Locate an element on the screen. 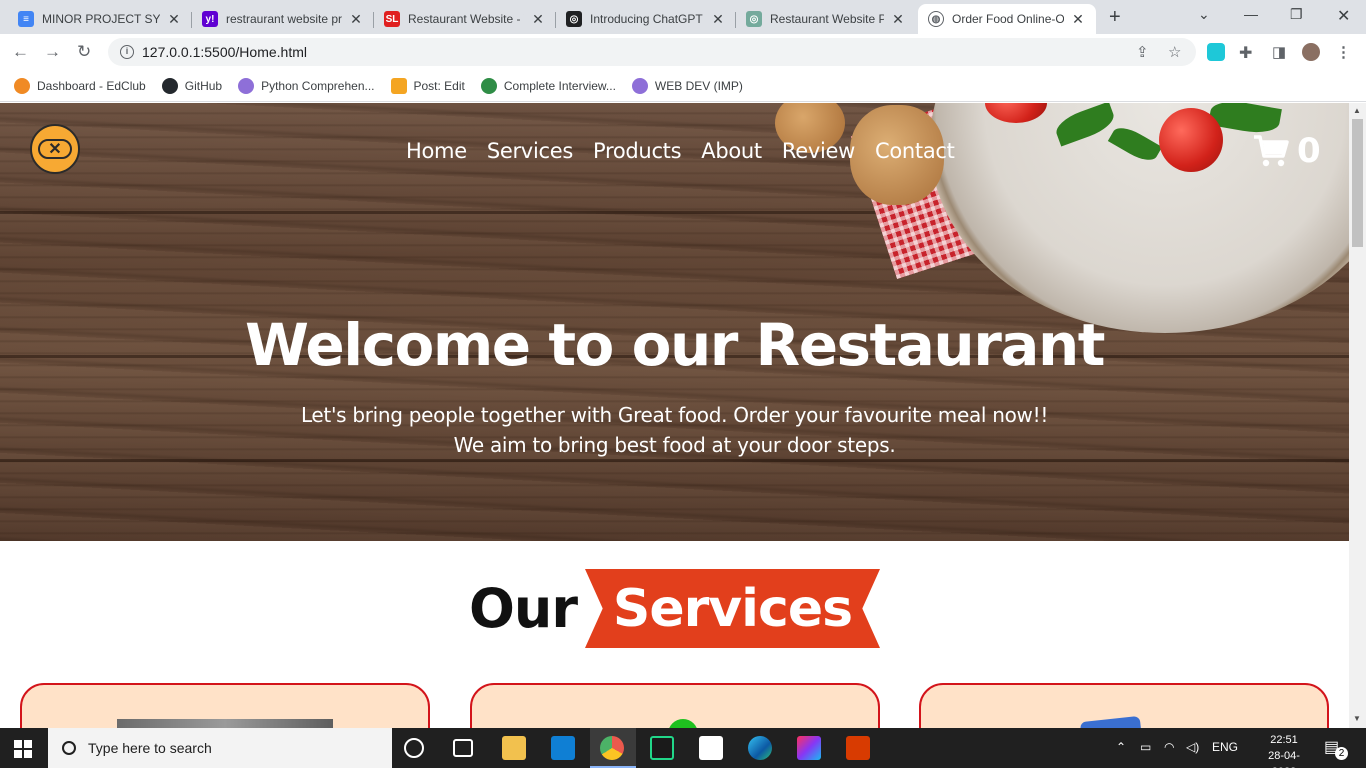  intellij-icon is located at coordinates (809, 748).